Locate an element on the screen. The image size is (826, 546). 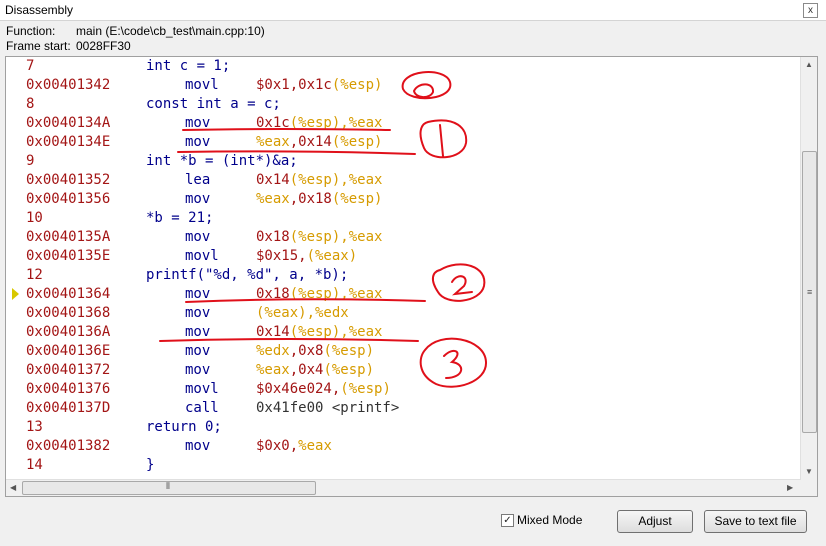
source-line-number: 14 is located at coordinates (34, 465).